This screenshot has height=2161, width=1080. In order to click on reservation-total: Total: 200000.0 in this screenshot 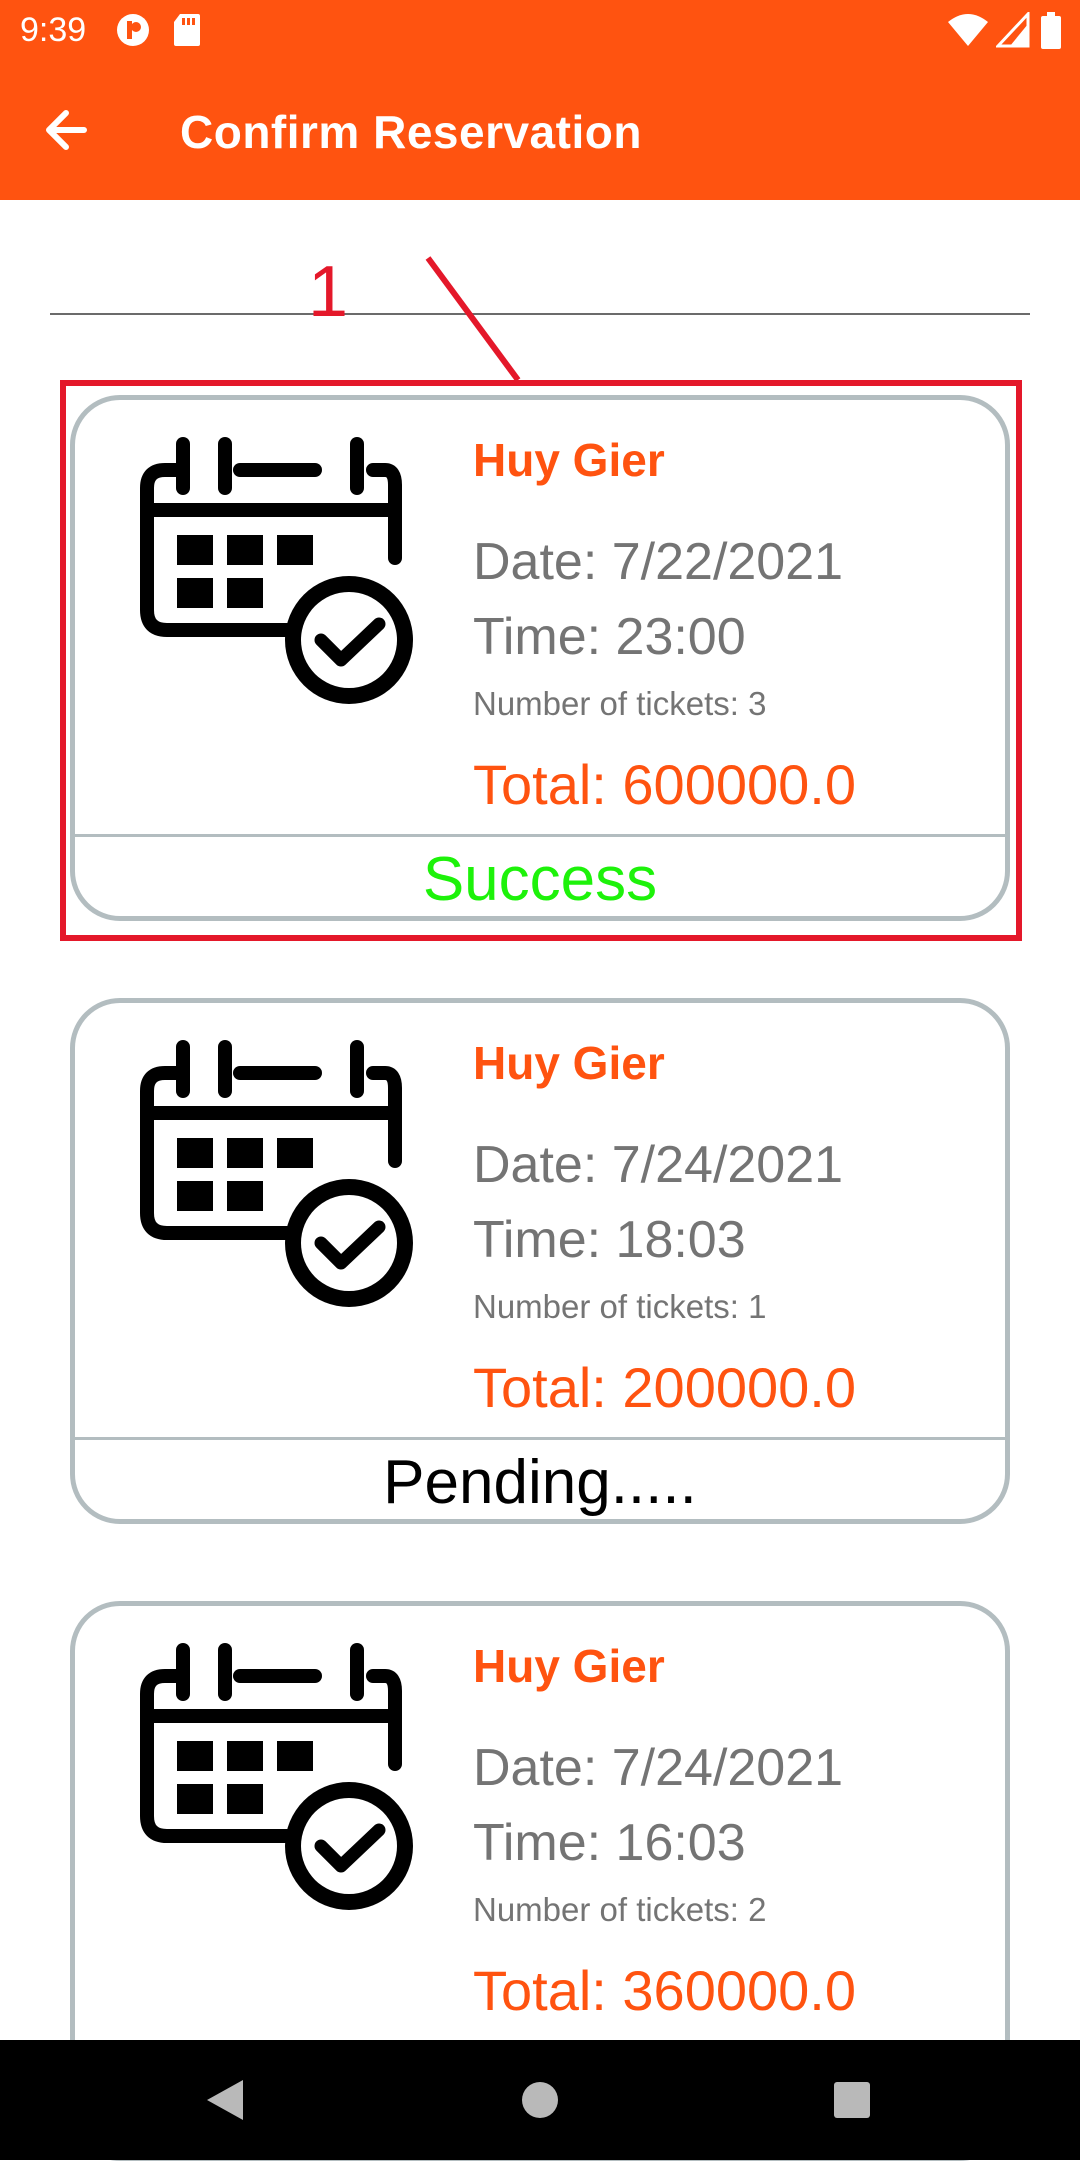, I will do `click(664, 1387)`.